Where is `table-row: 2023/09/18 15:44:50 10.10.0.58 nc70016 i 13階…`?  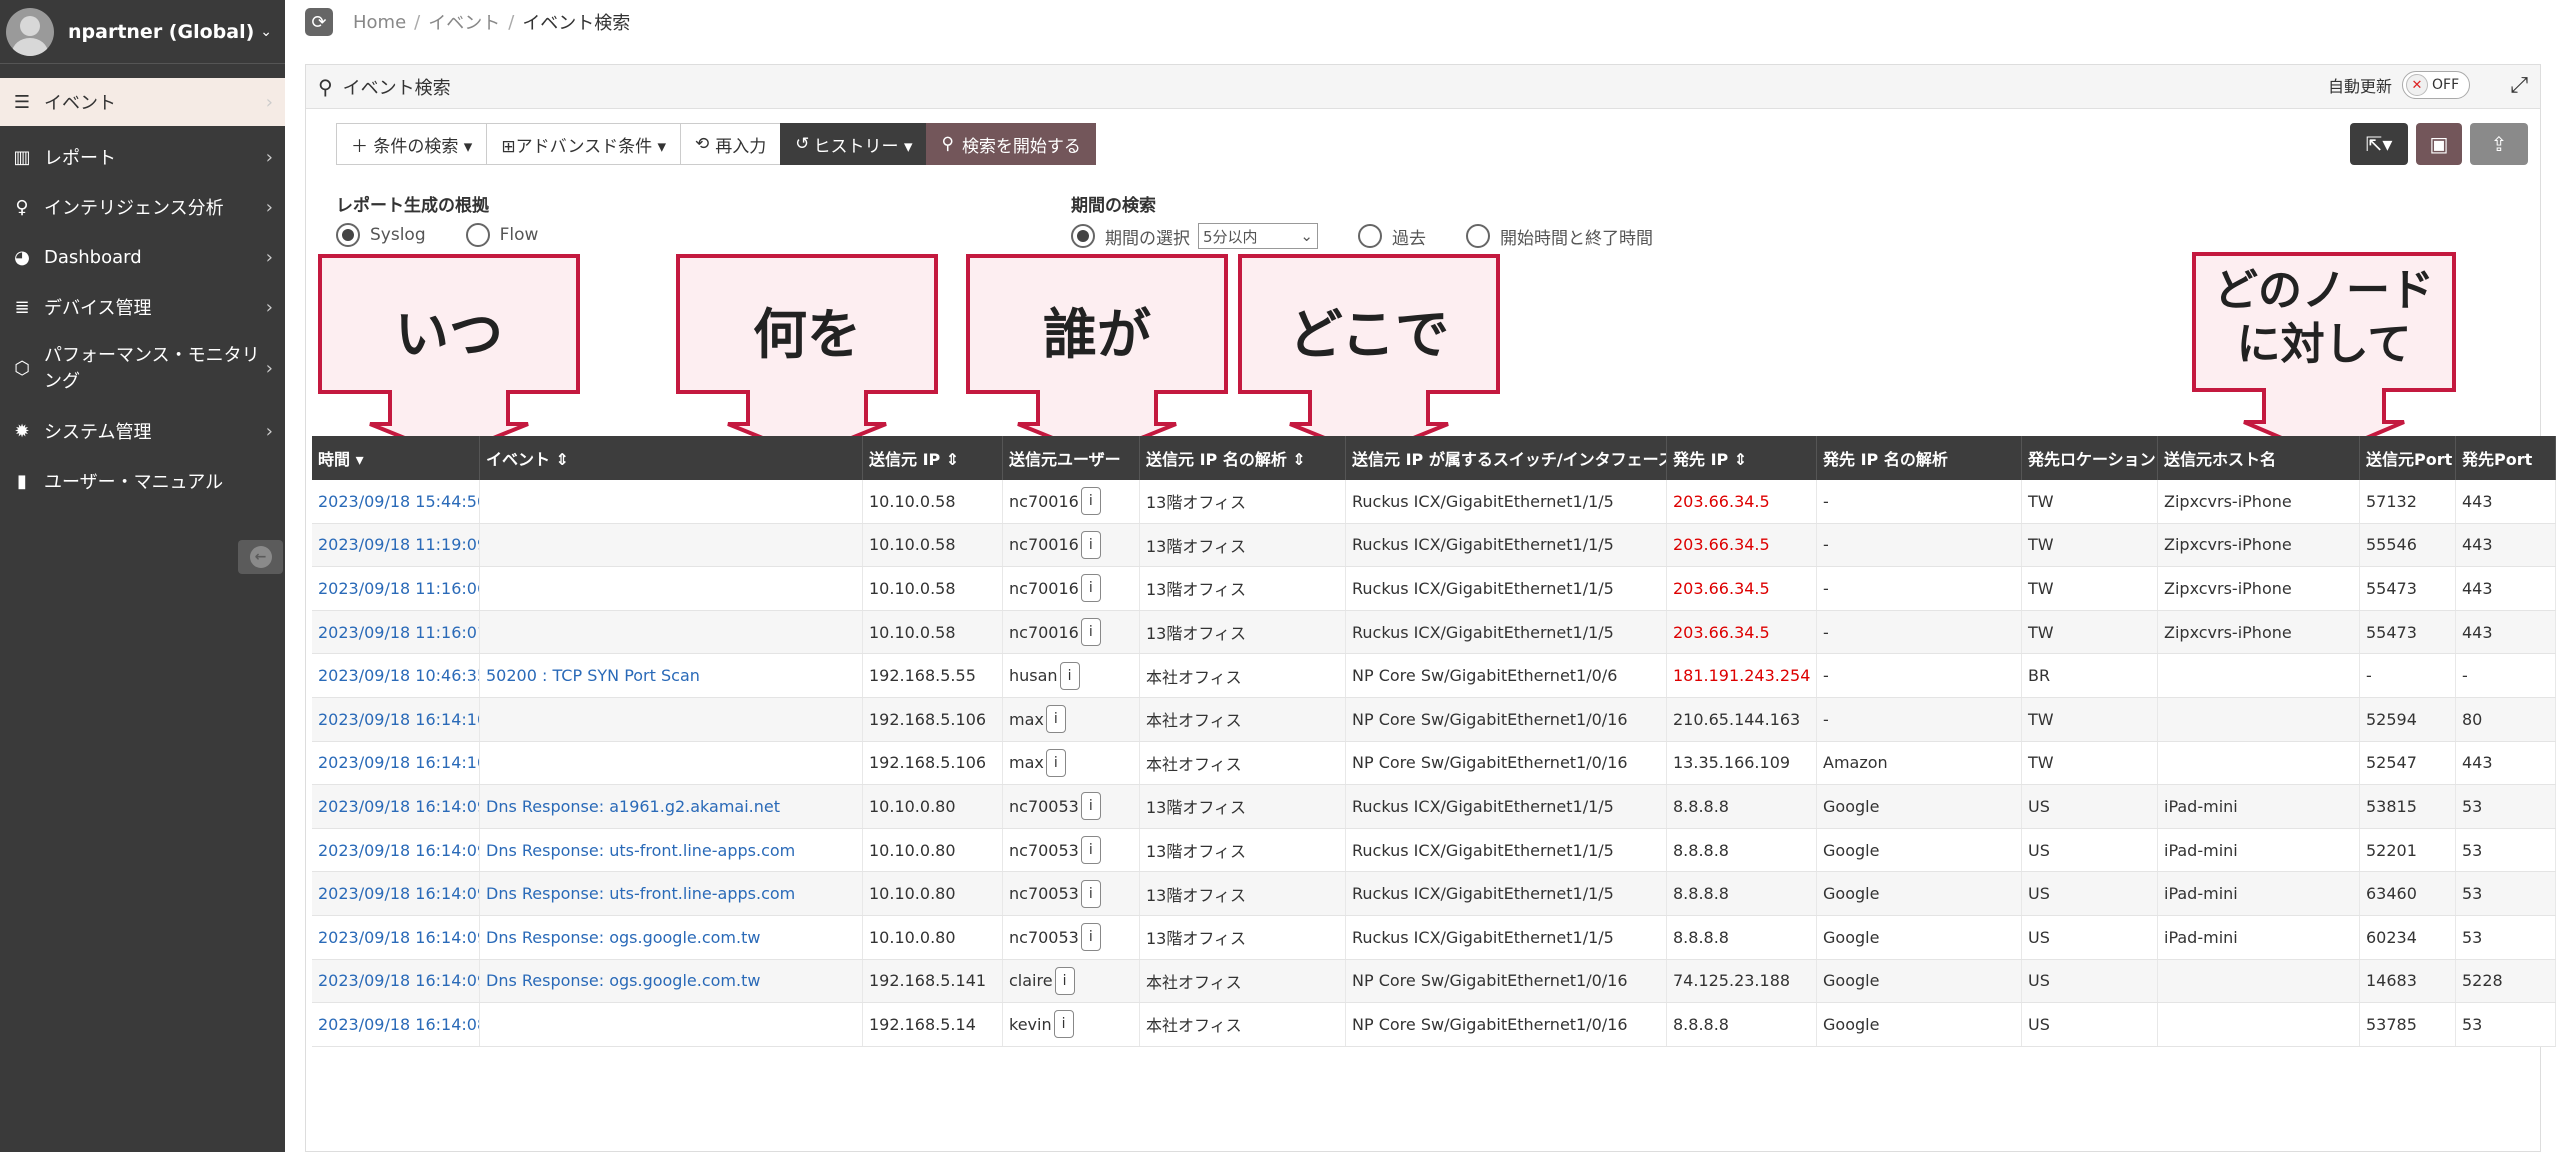 table-row: 2023/09/18 15:44:50 10.10.0.58 nc70016 i 13階… is located at coordinates (1434, 502).